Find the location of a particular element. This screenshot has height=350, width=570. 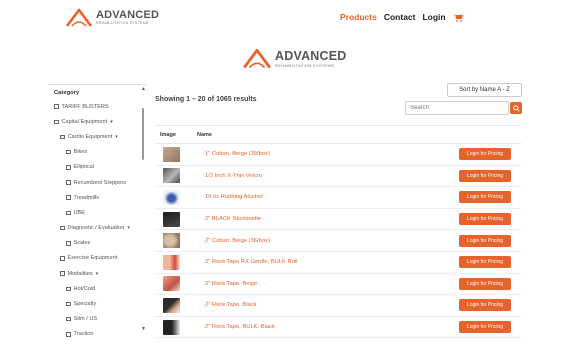

table-row: 2" BLACK Stockinette Login for Pricing is located at coordinates (338, 220).